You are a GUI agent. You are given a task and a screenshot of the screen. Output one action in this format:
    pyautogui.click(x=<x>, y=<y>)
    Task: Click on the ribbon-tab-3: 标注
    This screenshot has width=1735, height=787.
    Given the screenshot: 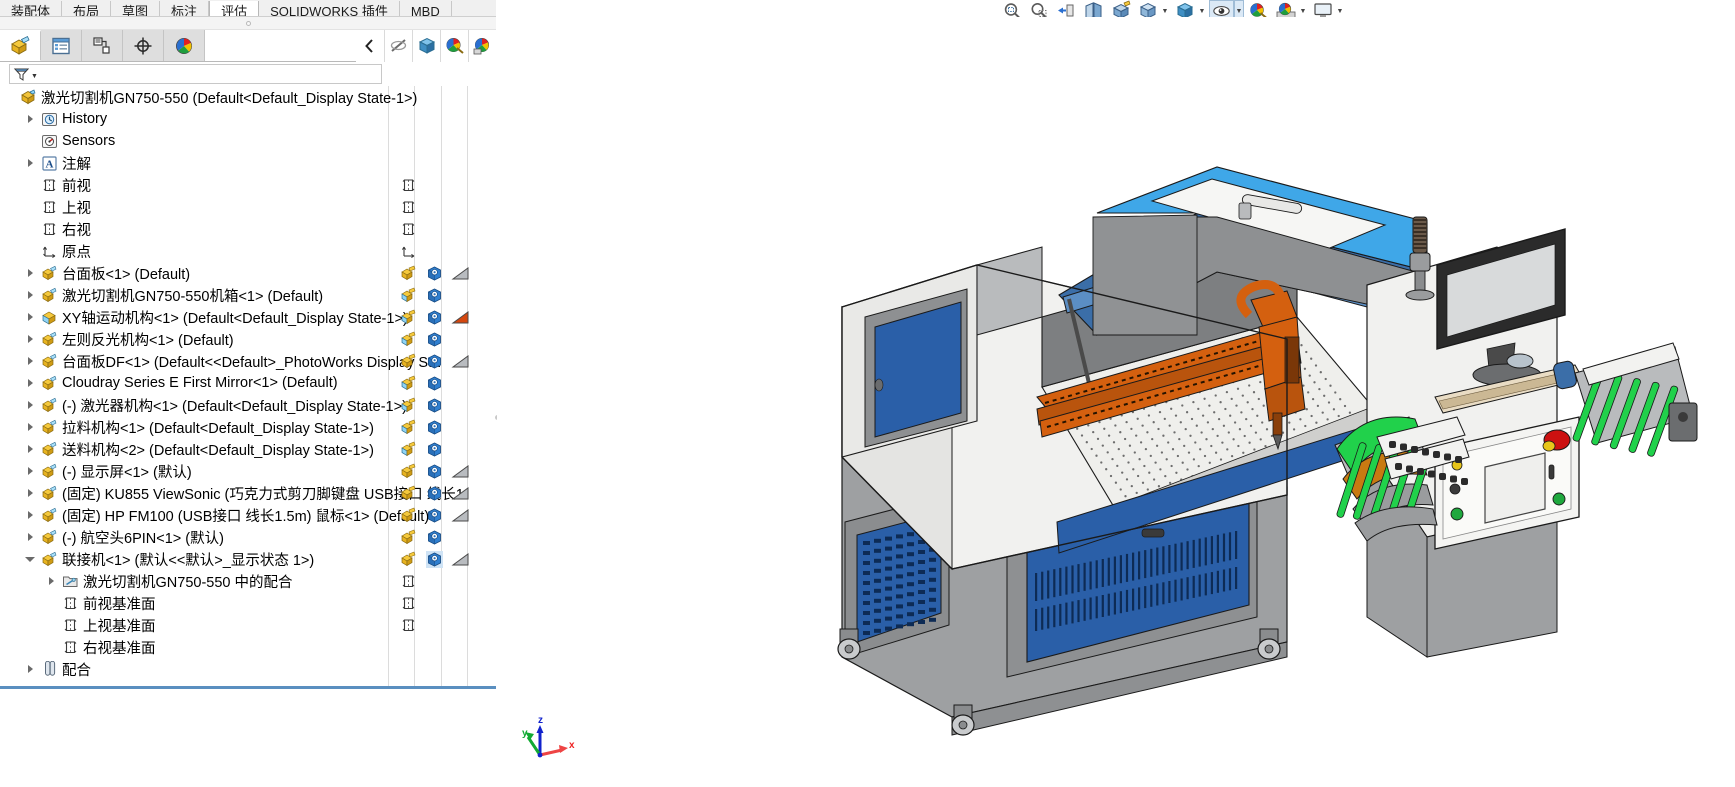 What is the action you would take?
    pyautogui.click(x=185, y=8)
    